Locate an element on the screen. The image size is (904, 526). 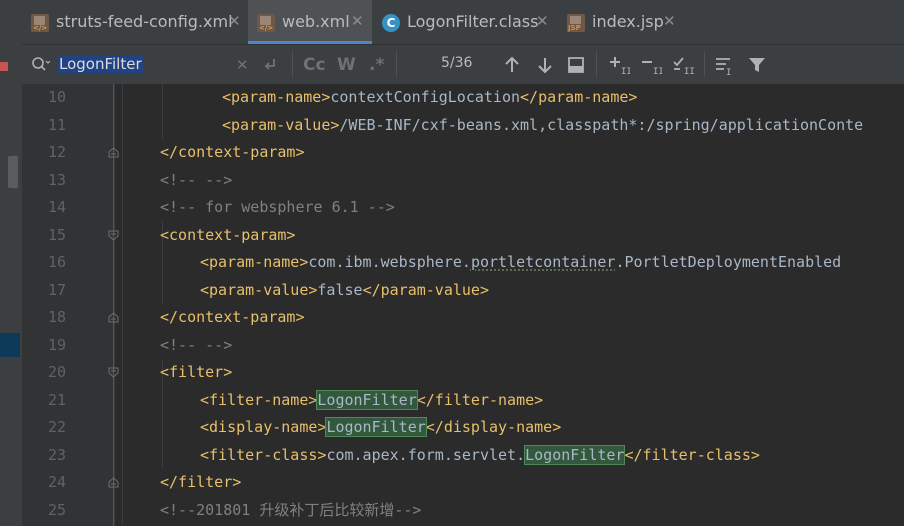
tab-struts-feed-config: </> struts-feed-config.xml ✕ is located at coordinates (134, 22).